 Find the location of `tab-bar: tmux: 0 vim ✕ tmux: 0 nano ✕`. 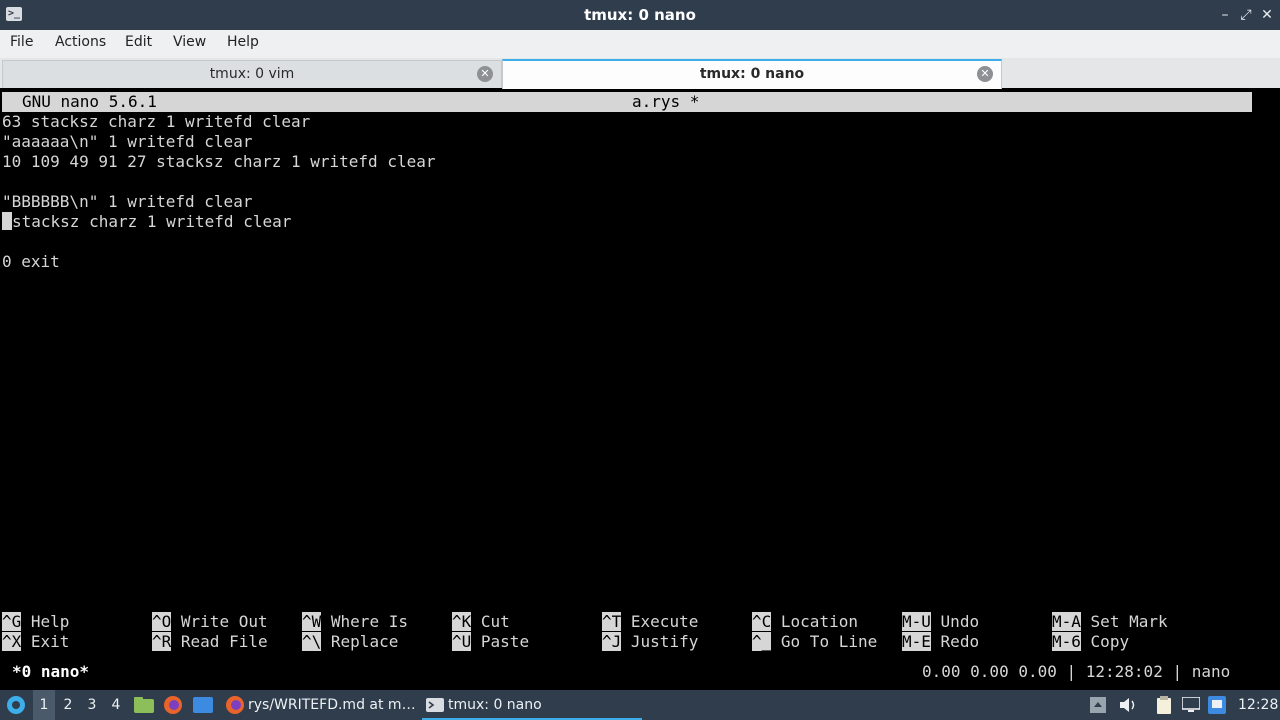

tab-bar: tmux: 0 vim ✕ tmux: 0 nano ✕ is located at coordinates (640, 73).